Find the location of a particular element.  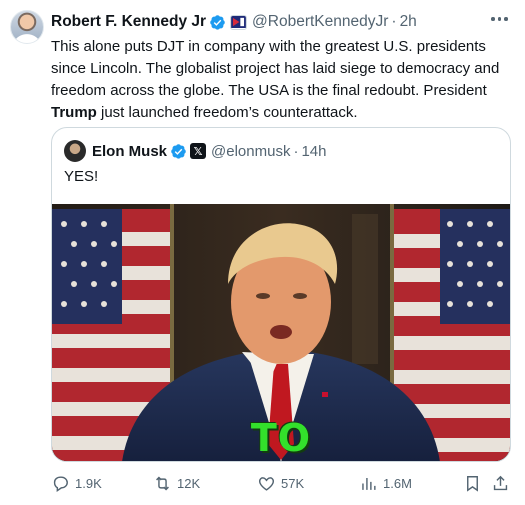

quoted-post-header: Elon Musk 𝕏 @elonmusk · 14h is located at coordinates (195, 151).